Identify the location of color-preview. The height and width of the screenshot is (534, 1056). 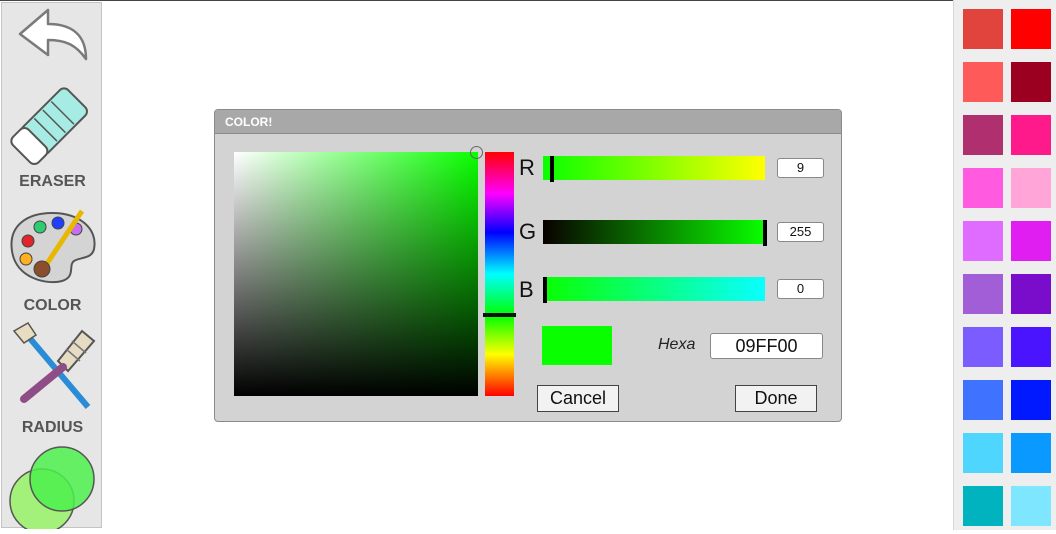
(577, 345).